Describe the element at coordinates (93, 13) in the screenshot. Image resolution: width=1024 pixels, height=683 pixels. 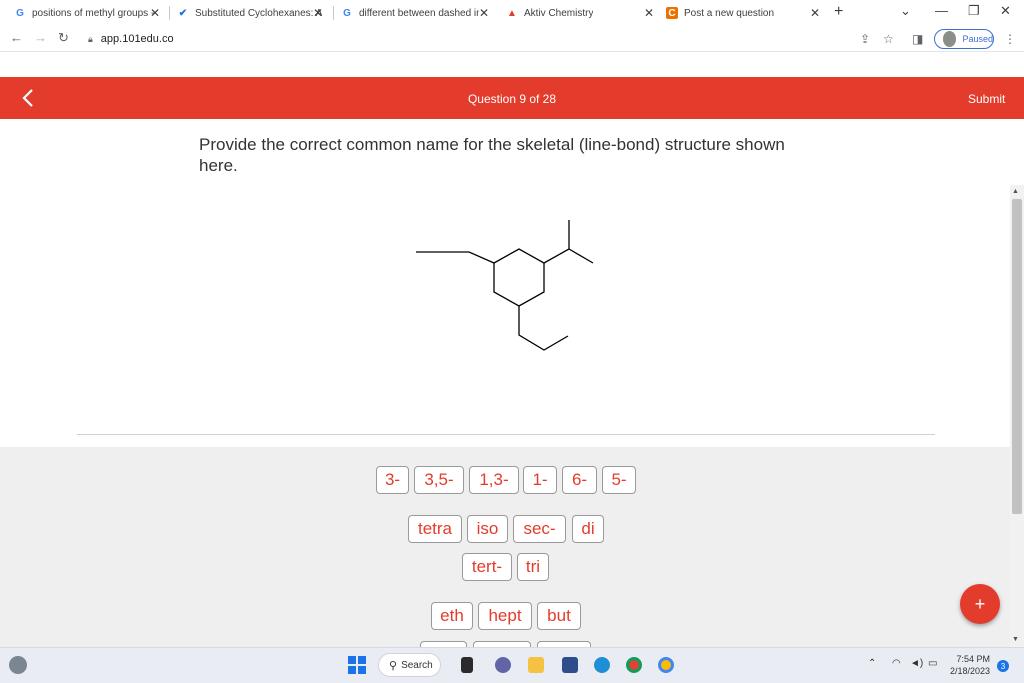
I see `tab-title: positions of methyl groups -` at that location.